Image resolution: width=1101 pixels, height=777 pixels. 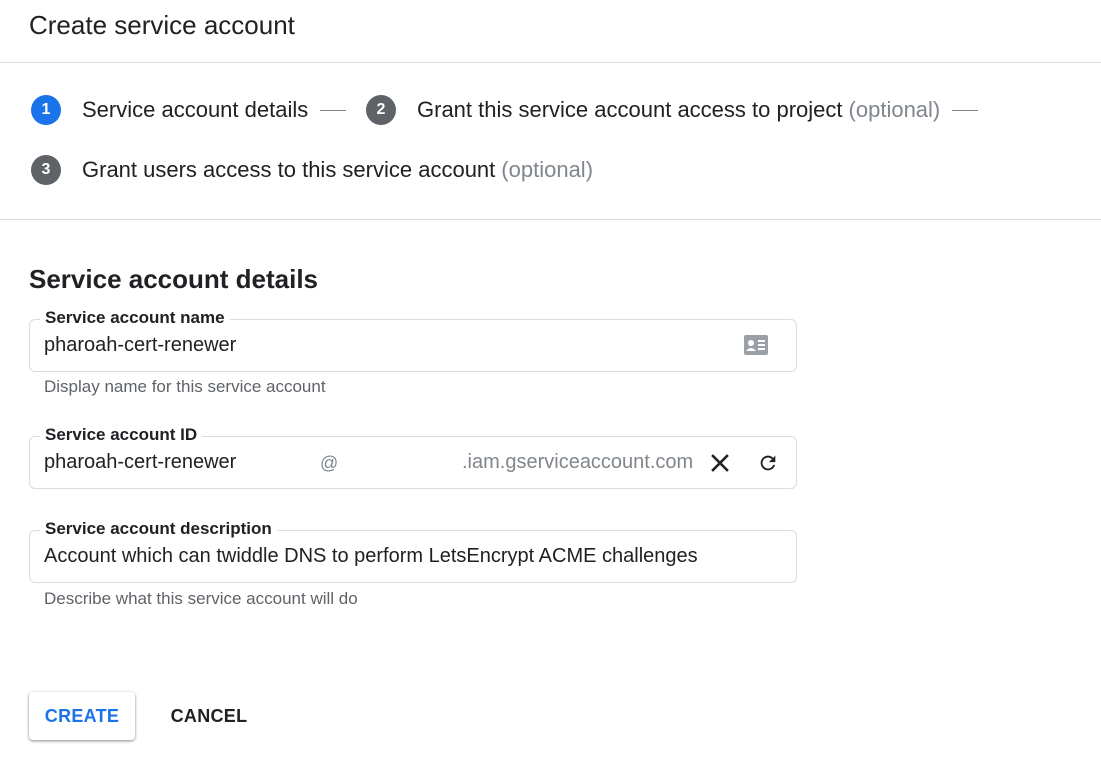 I want to click on section-title: Service account details, so click(x=174, y=279).